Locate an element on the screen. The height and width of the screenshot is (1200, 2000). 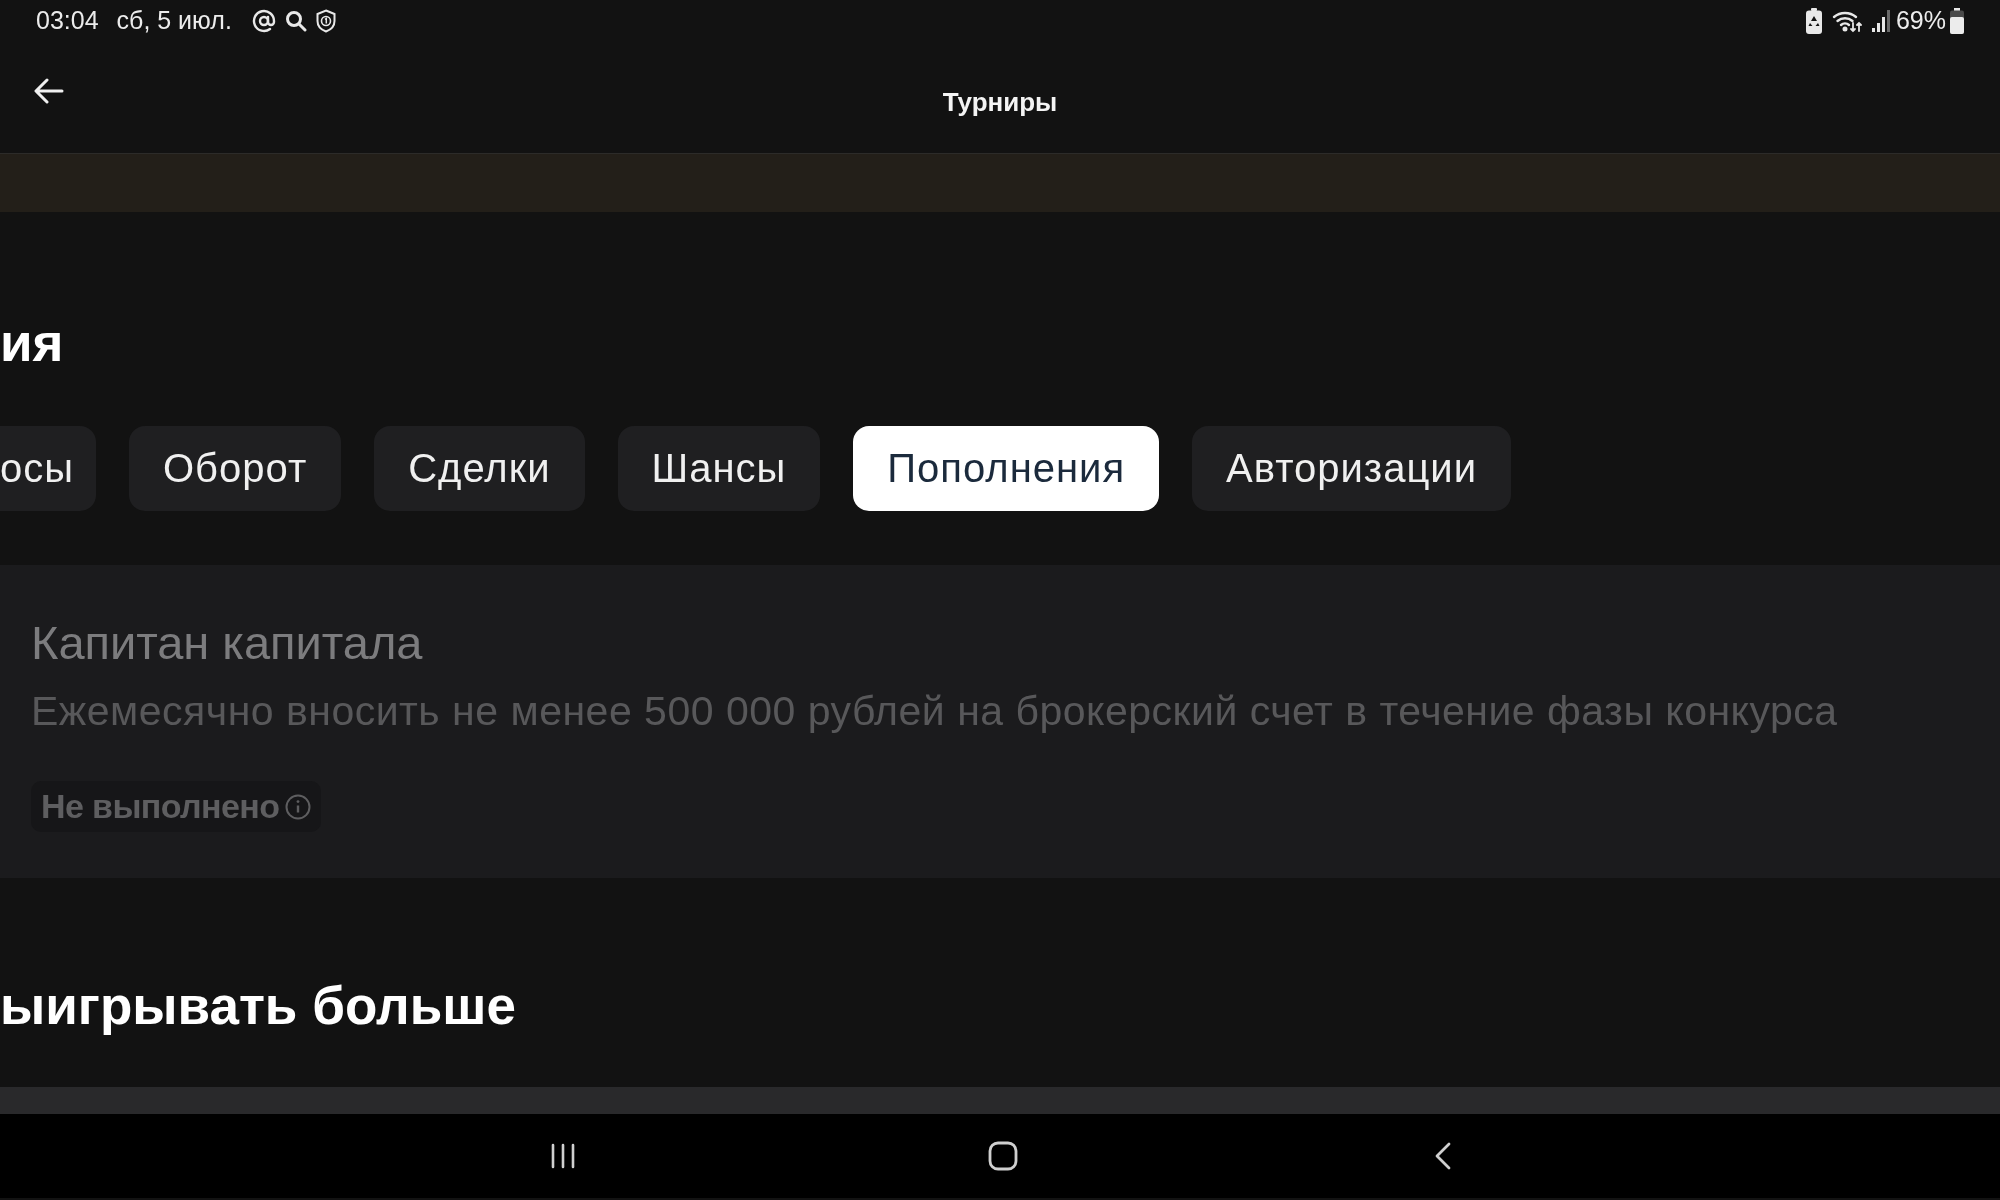
filter-tab: осы is located at coordinates (48, 468).